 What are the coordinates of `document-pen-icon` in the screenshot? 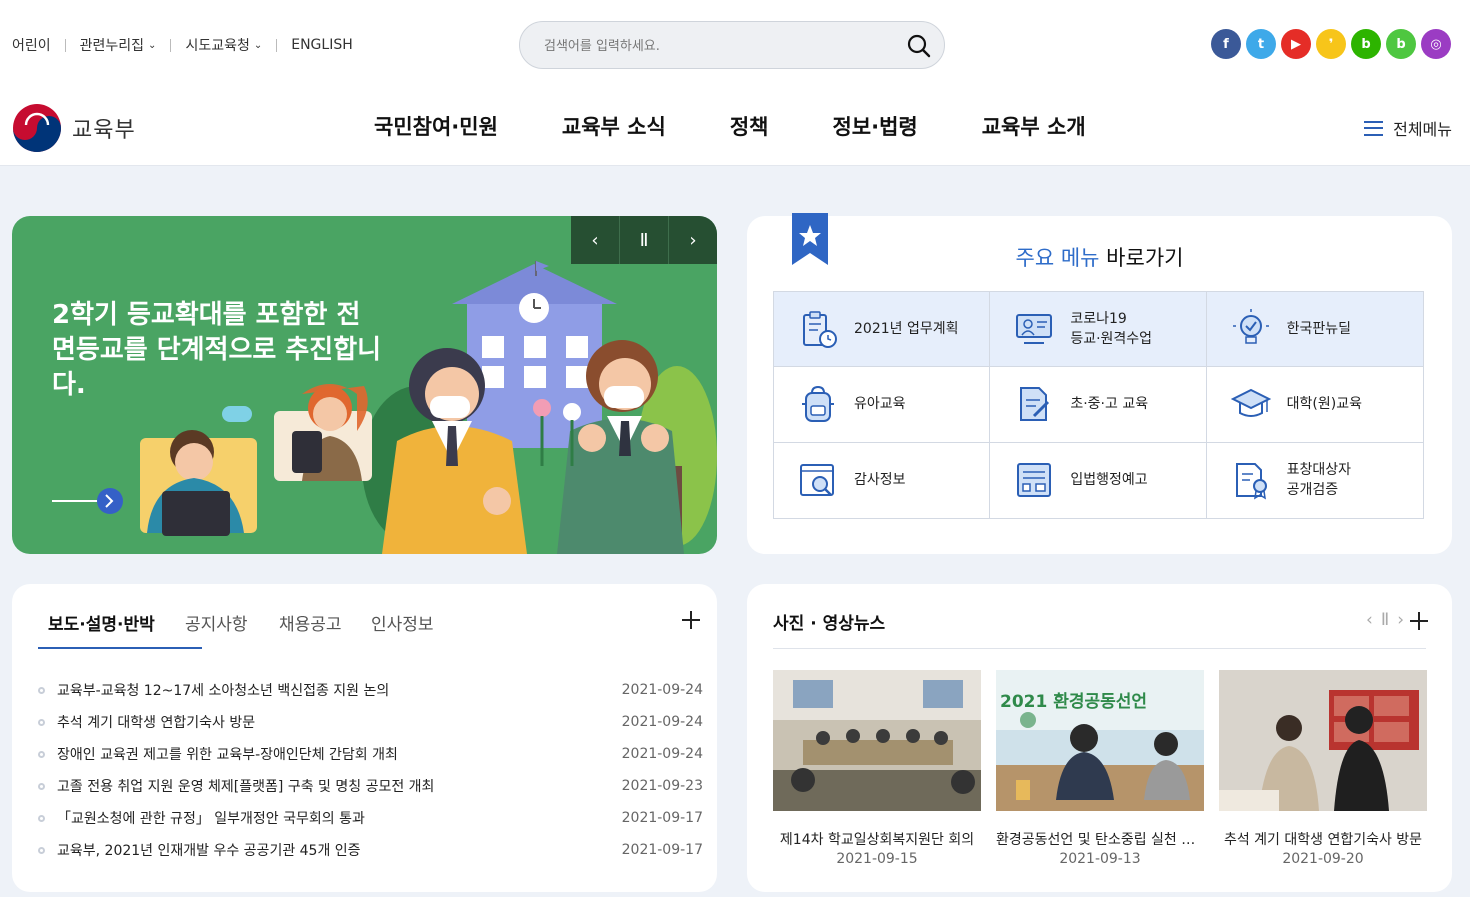 It's located at (1035, 404).